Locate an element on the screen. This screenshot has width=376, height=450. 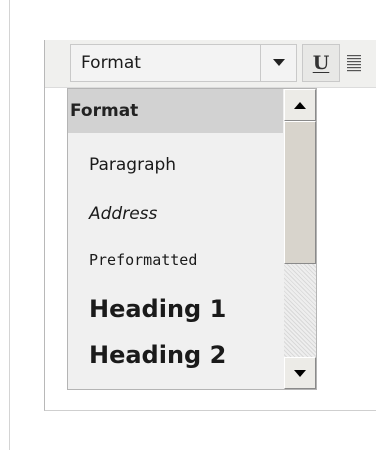
align-justify-icon is located at coordinates (354, 63).